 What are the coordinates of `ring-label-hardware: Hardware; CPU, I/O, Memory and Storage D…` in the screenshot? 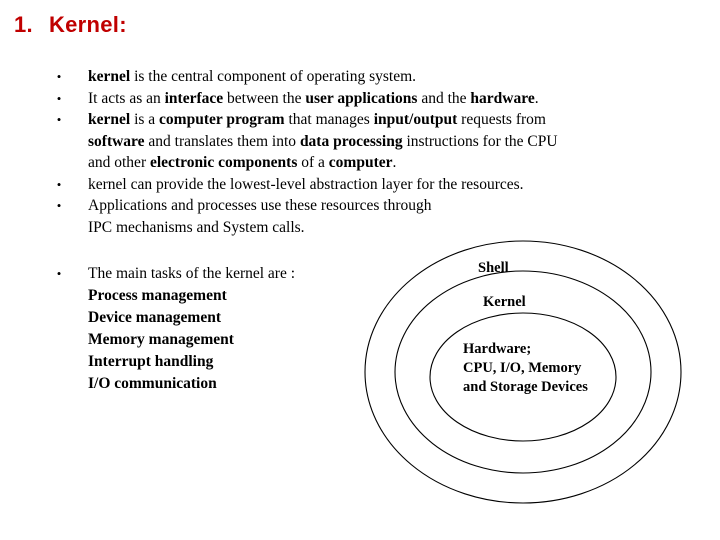 It's located at (525, 368).